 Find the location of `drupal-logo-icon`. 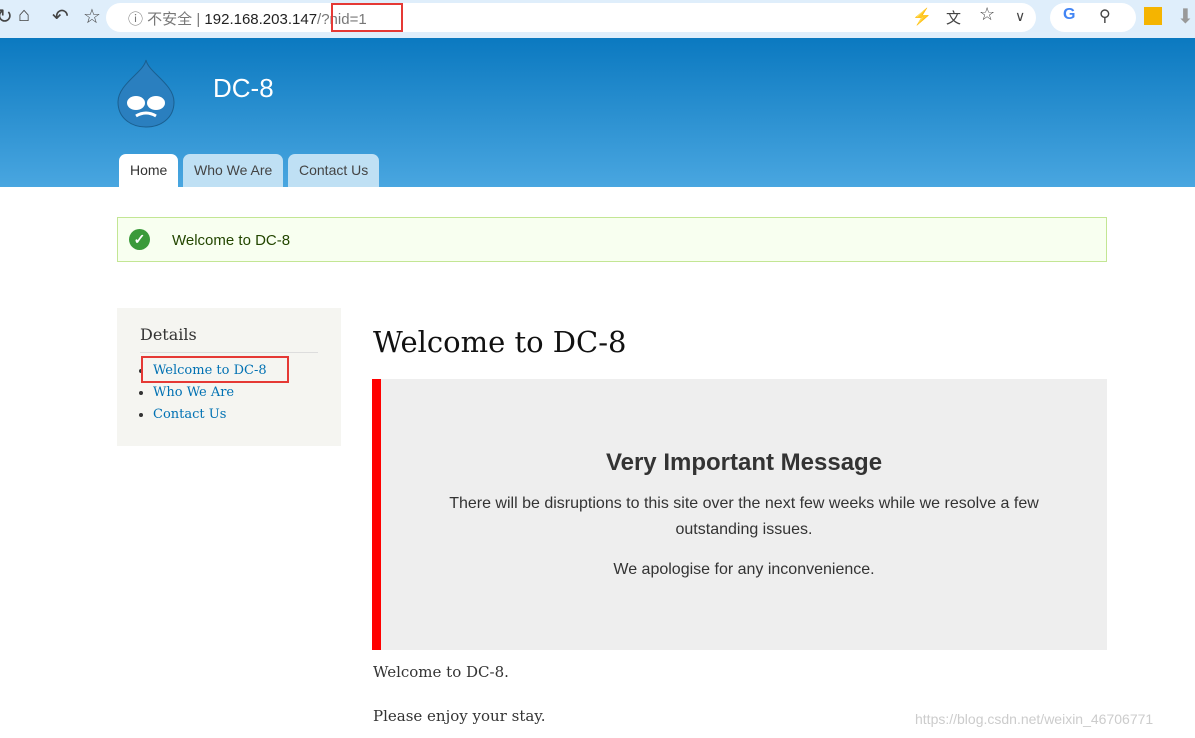

drupal-logo-icon is located at coordinates (146, 93).